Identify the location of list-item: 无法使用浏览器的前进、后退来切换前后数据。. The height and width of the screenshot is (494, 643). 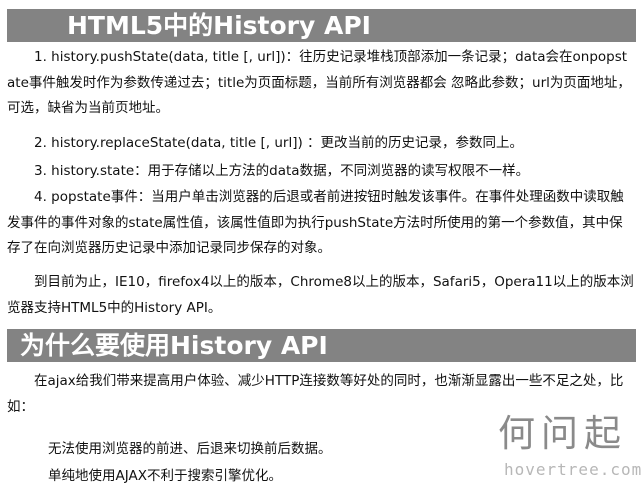
(190, 449).